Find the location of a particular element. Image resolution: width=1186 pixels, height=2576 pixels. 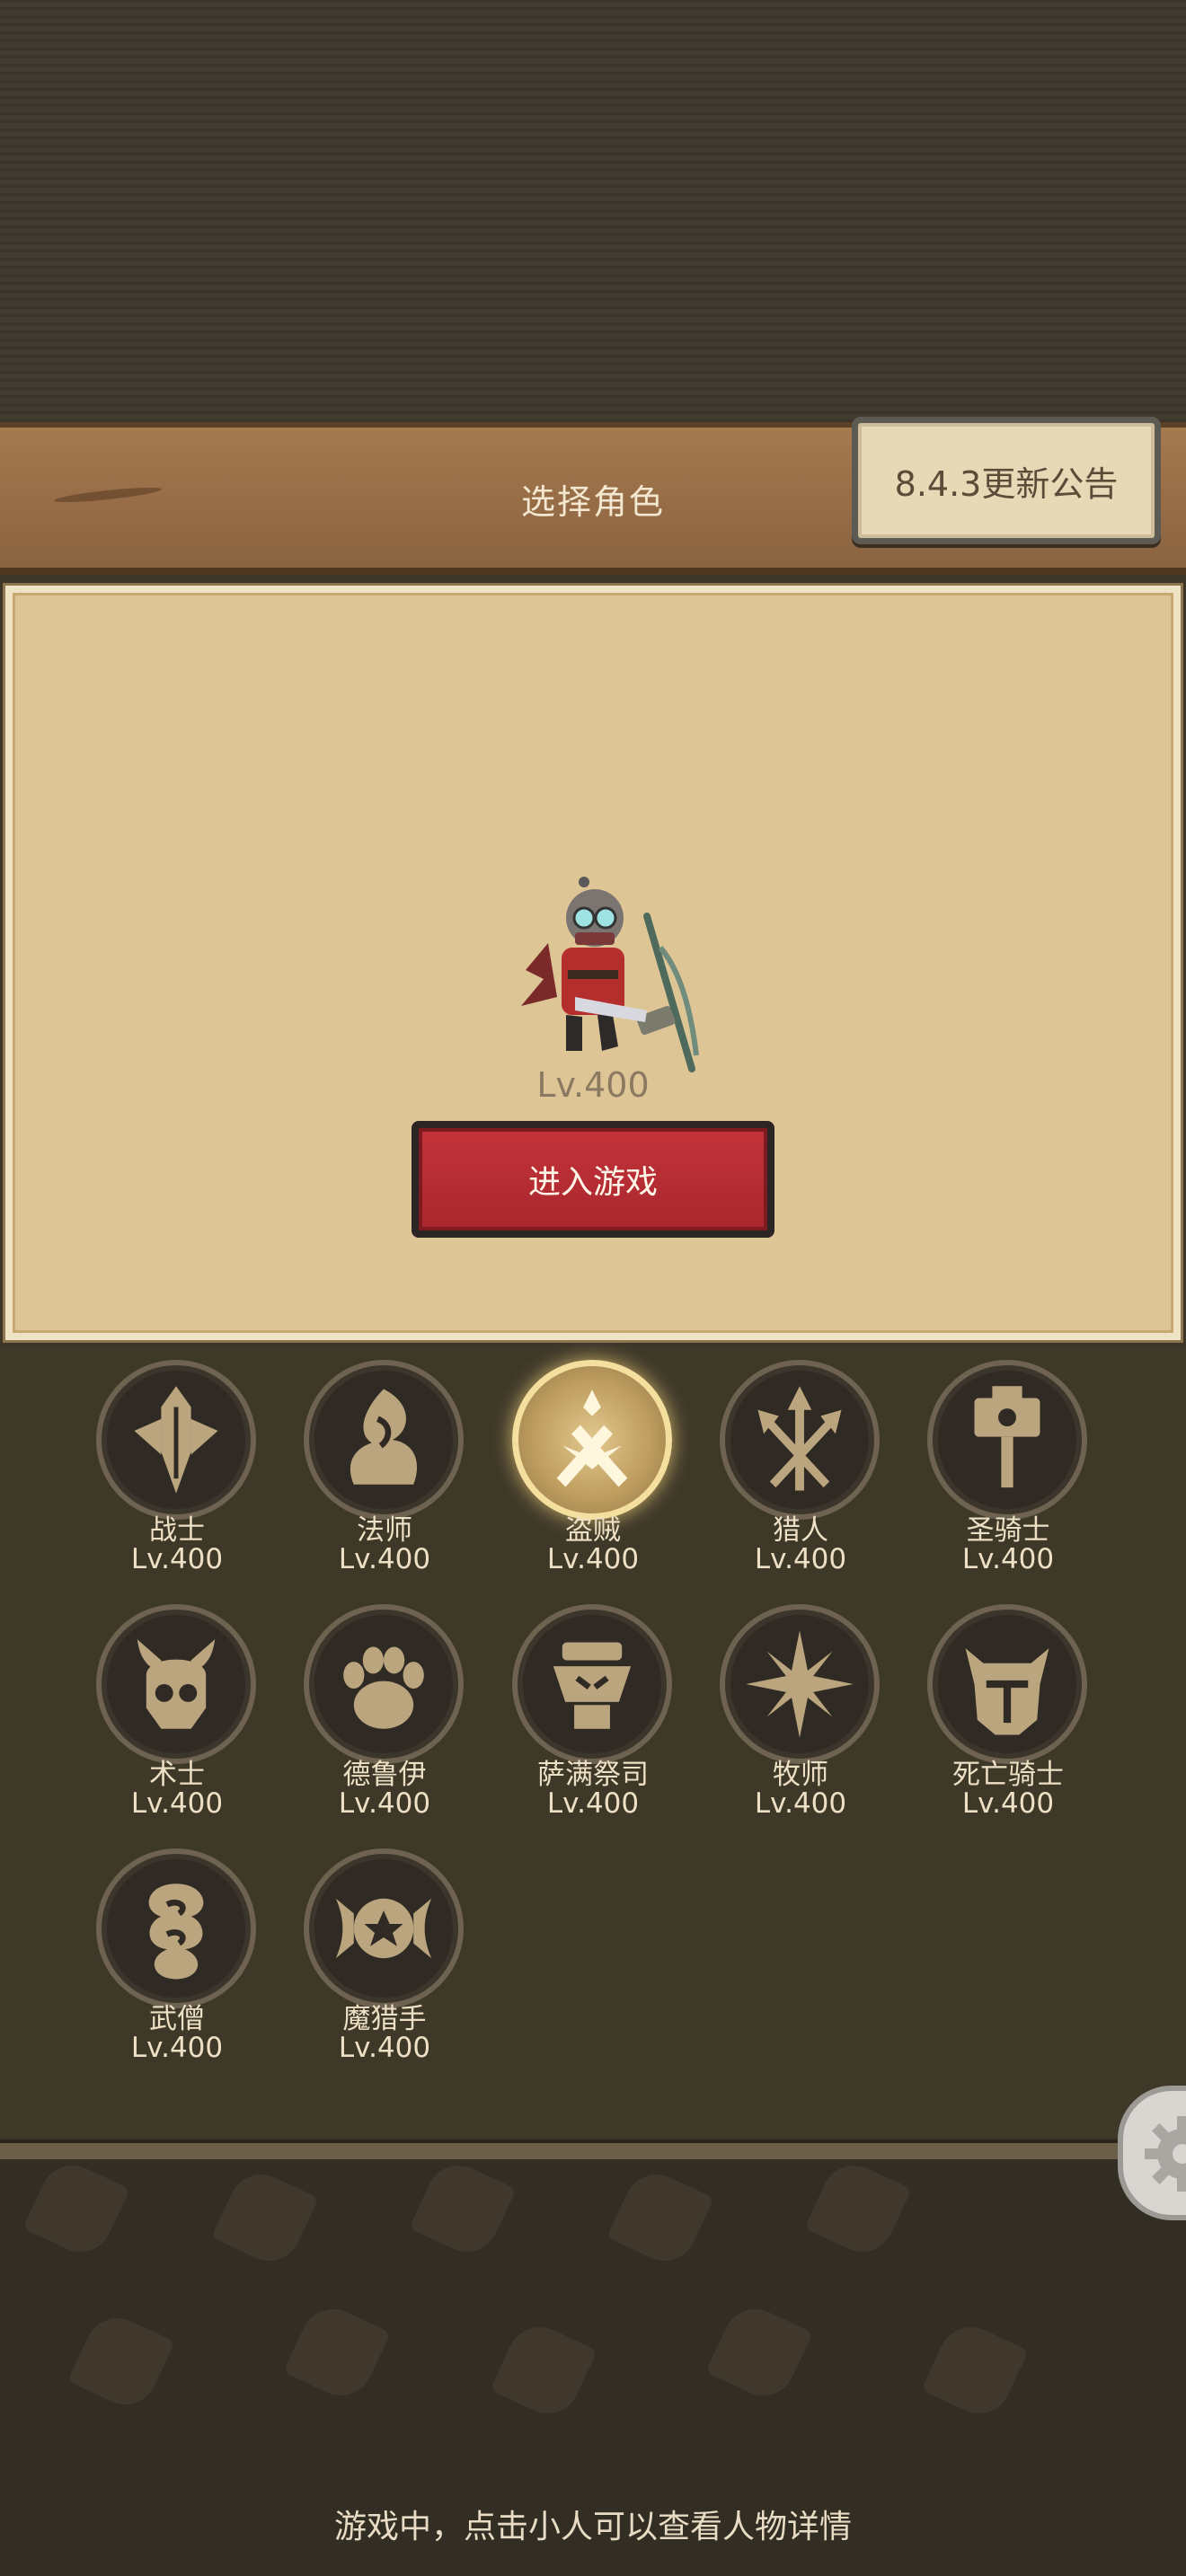

class-warrior: 战士 Lv.400 is located at coordinates (177, 1468).